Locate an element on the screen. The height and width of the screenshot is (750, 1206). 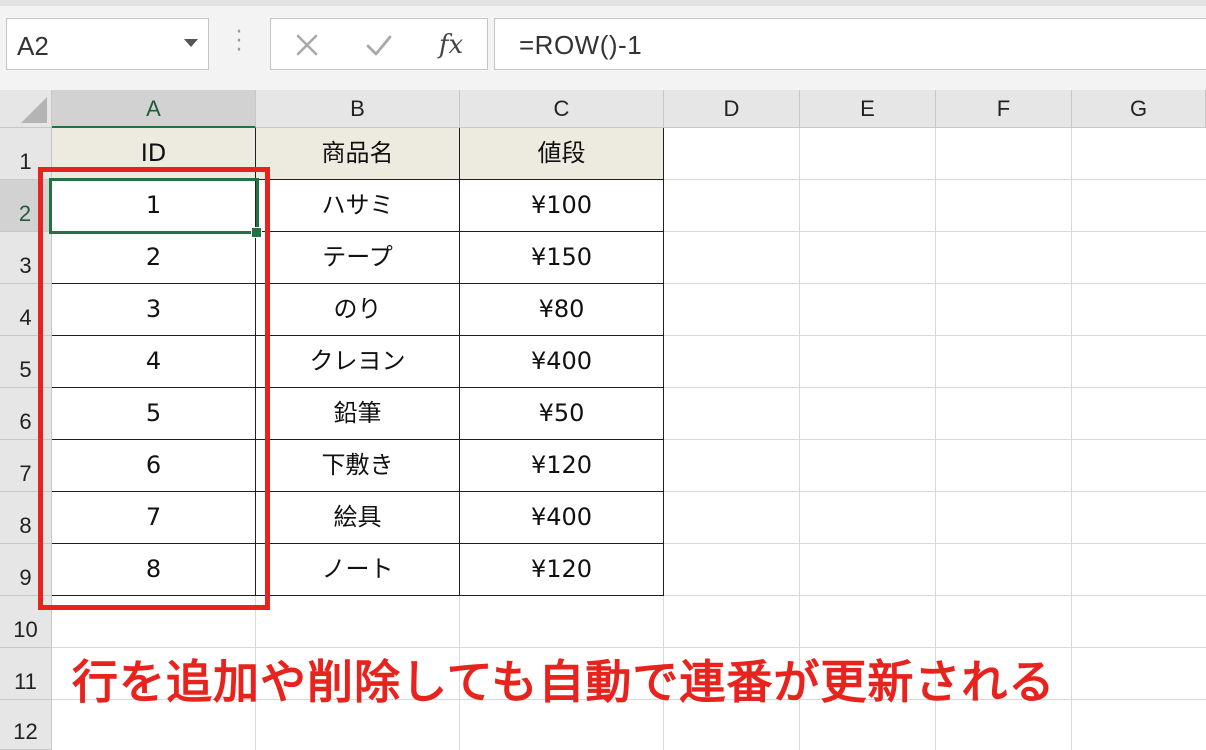
product-name-cell: 鉛筆 is located at coordinates (358, 414).